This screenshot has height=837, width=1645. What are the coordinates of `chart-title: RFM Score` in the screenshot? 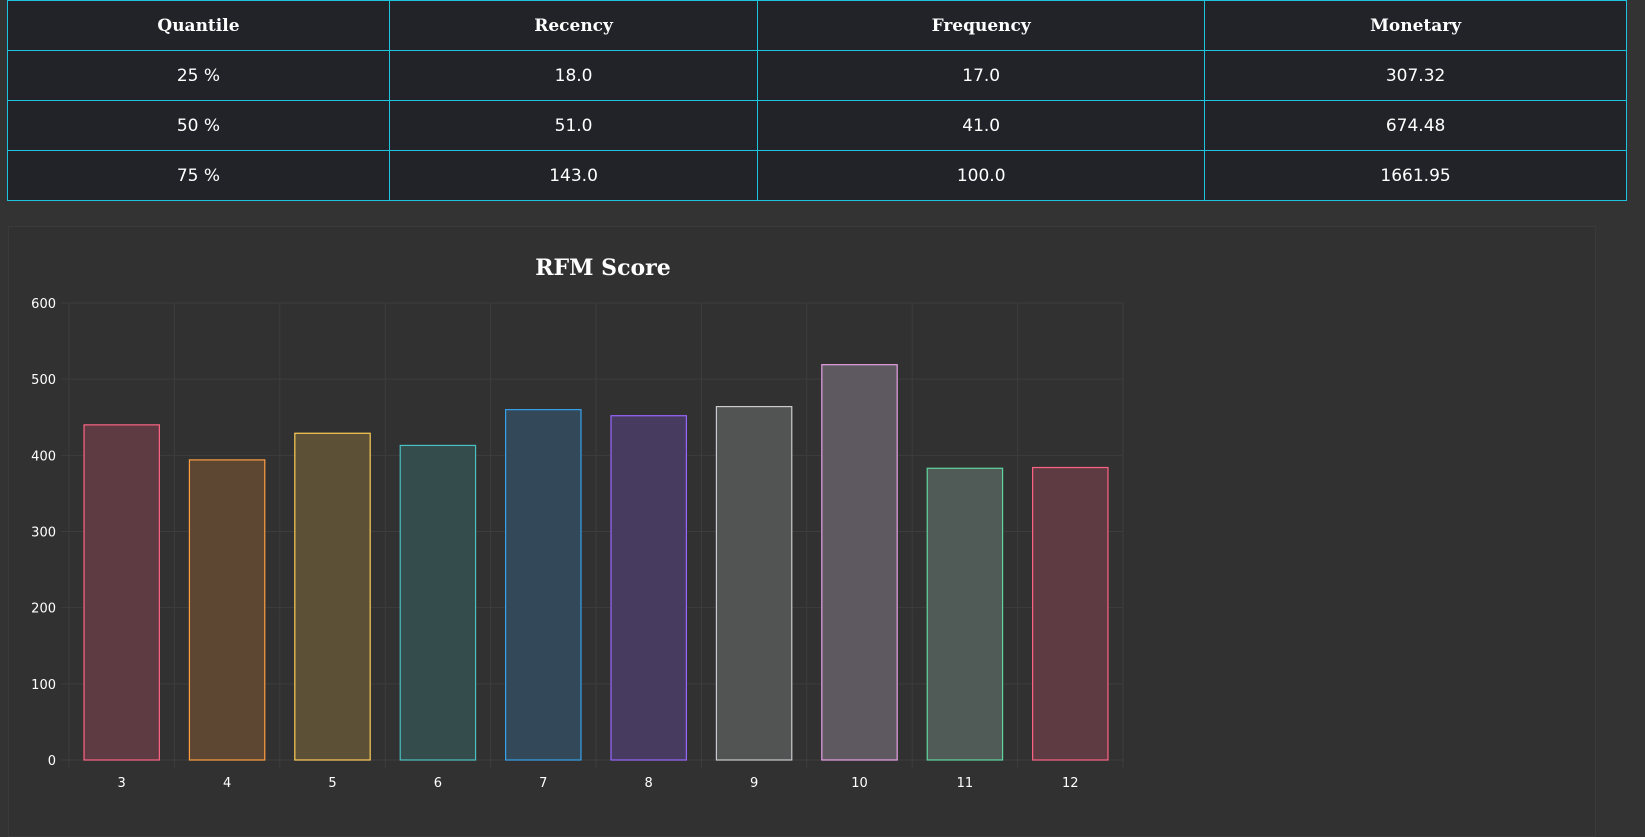 It's located at (602, 268).